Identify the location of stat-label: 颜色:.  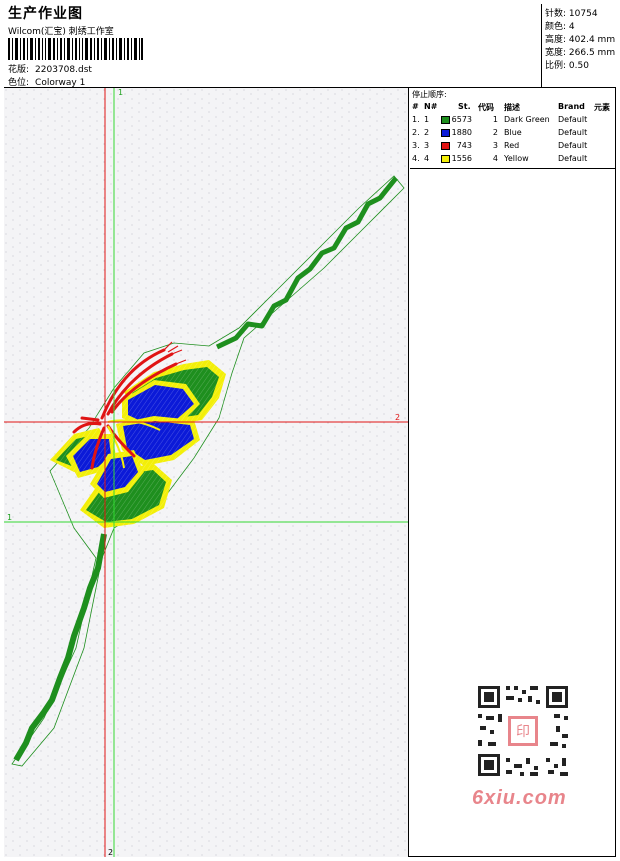
(556, 27).